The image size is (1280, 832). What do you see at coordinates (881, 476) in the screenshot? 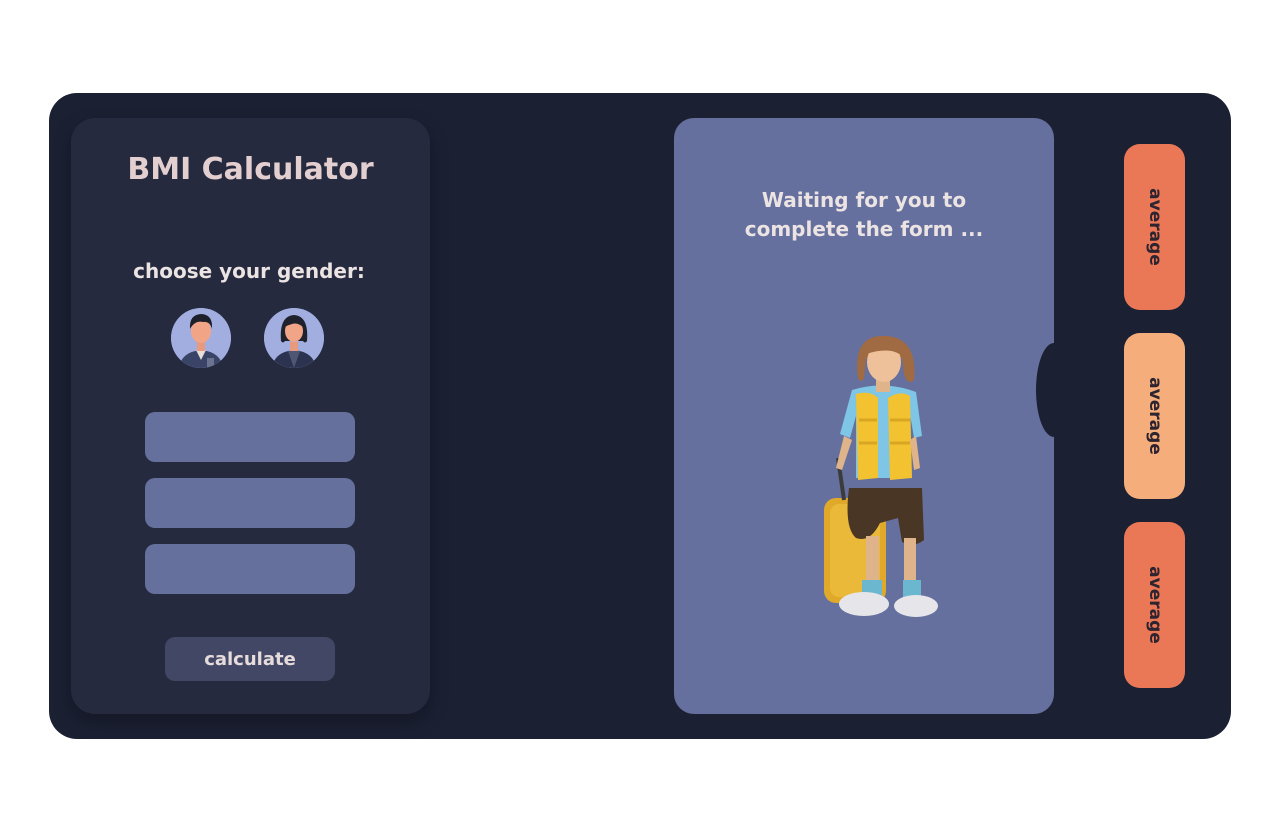
I see `traveler-illustration` at bounding box center [881, 476].